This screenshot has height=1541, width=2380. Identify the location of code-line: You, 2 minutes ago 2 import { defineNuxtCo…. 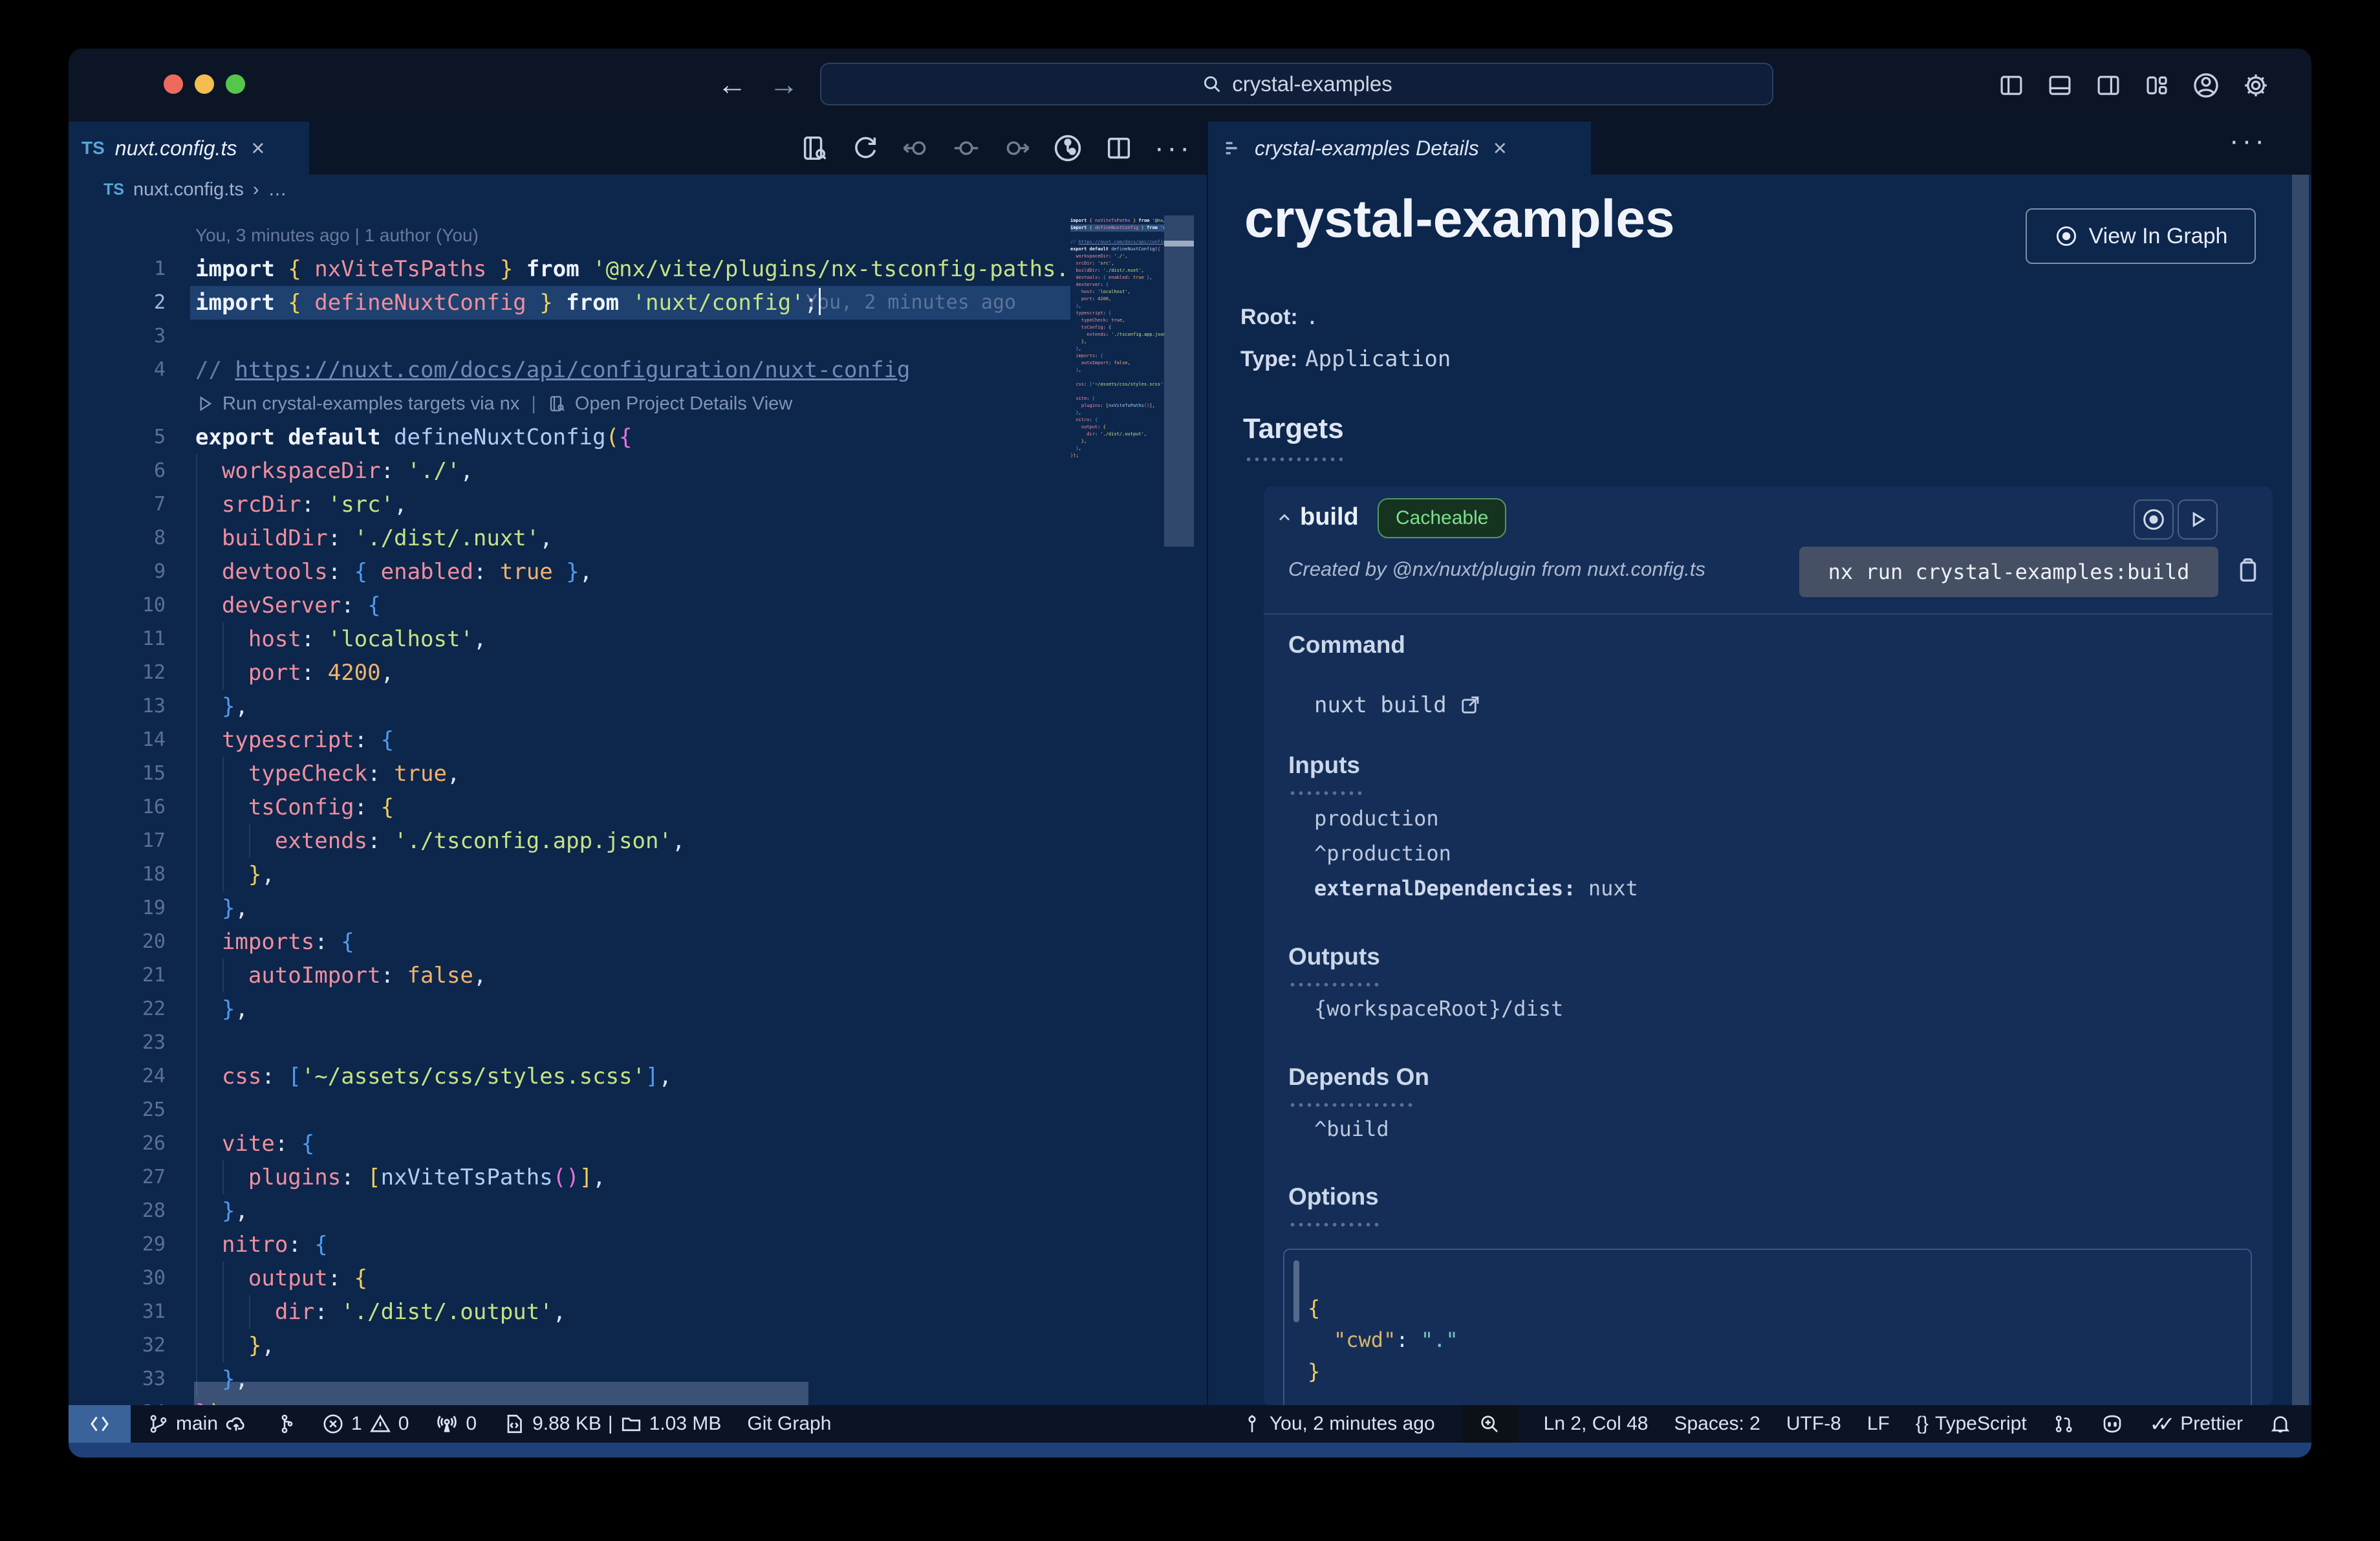
(569, 303).